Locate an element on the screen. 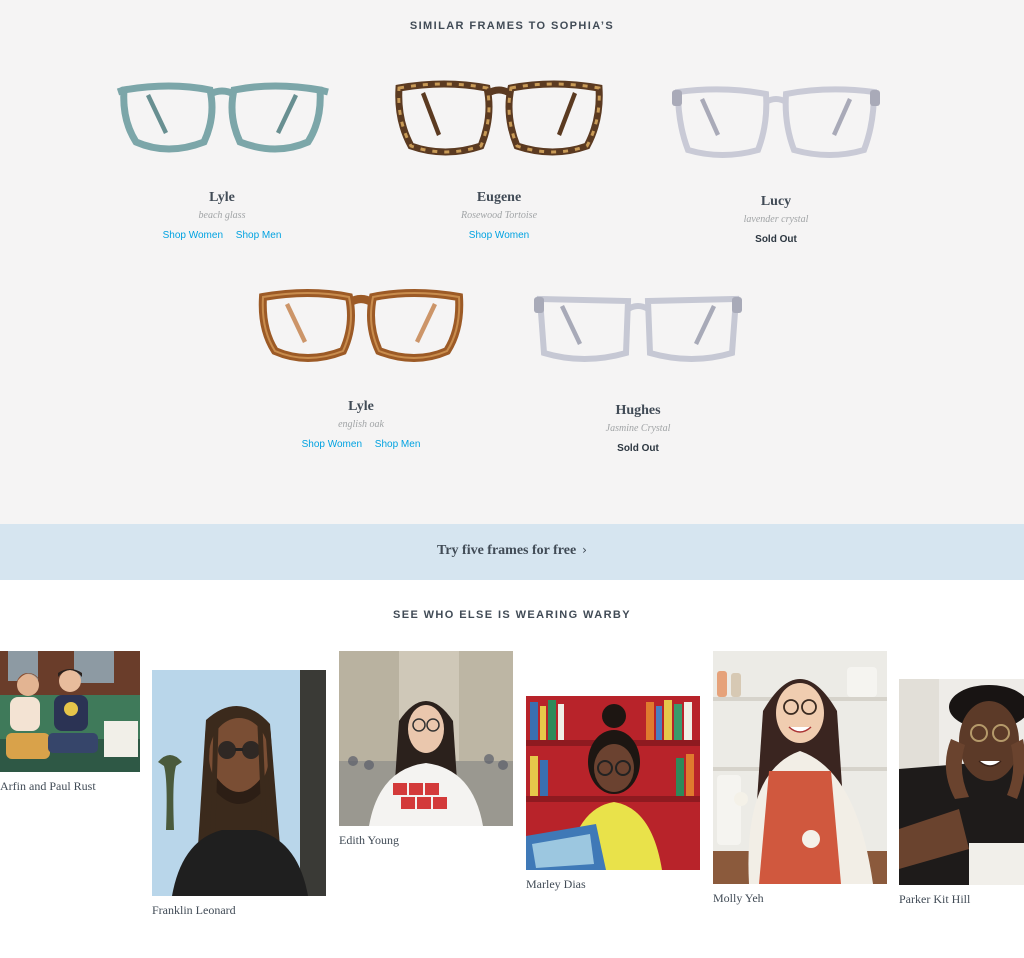  chevron-right-icon: › is located at coordinates (584, 550).